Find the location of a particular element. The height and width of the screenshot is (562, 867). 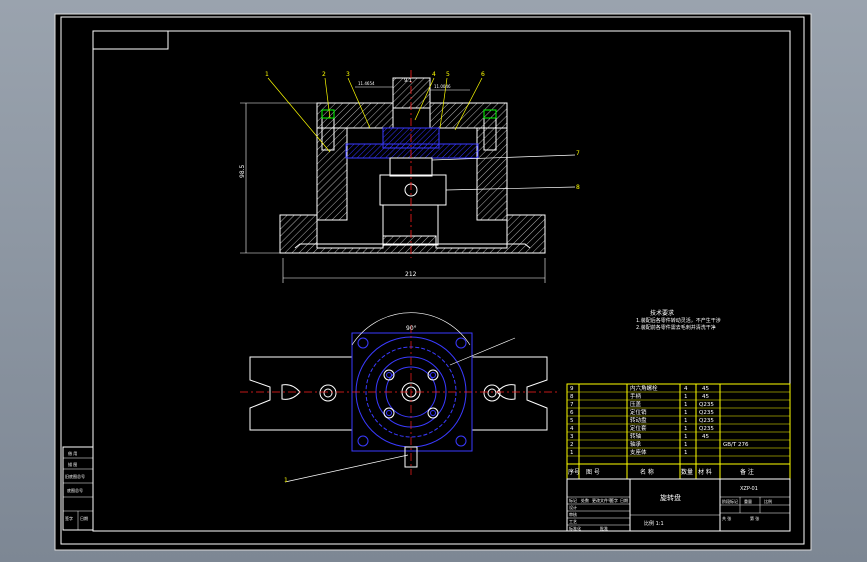

bom-no-4: 4 is located at coordinates (572, 429).